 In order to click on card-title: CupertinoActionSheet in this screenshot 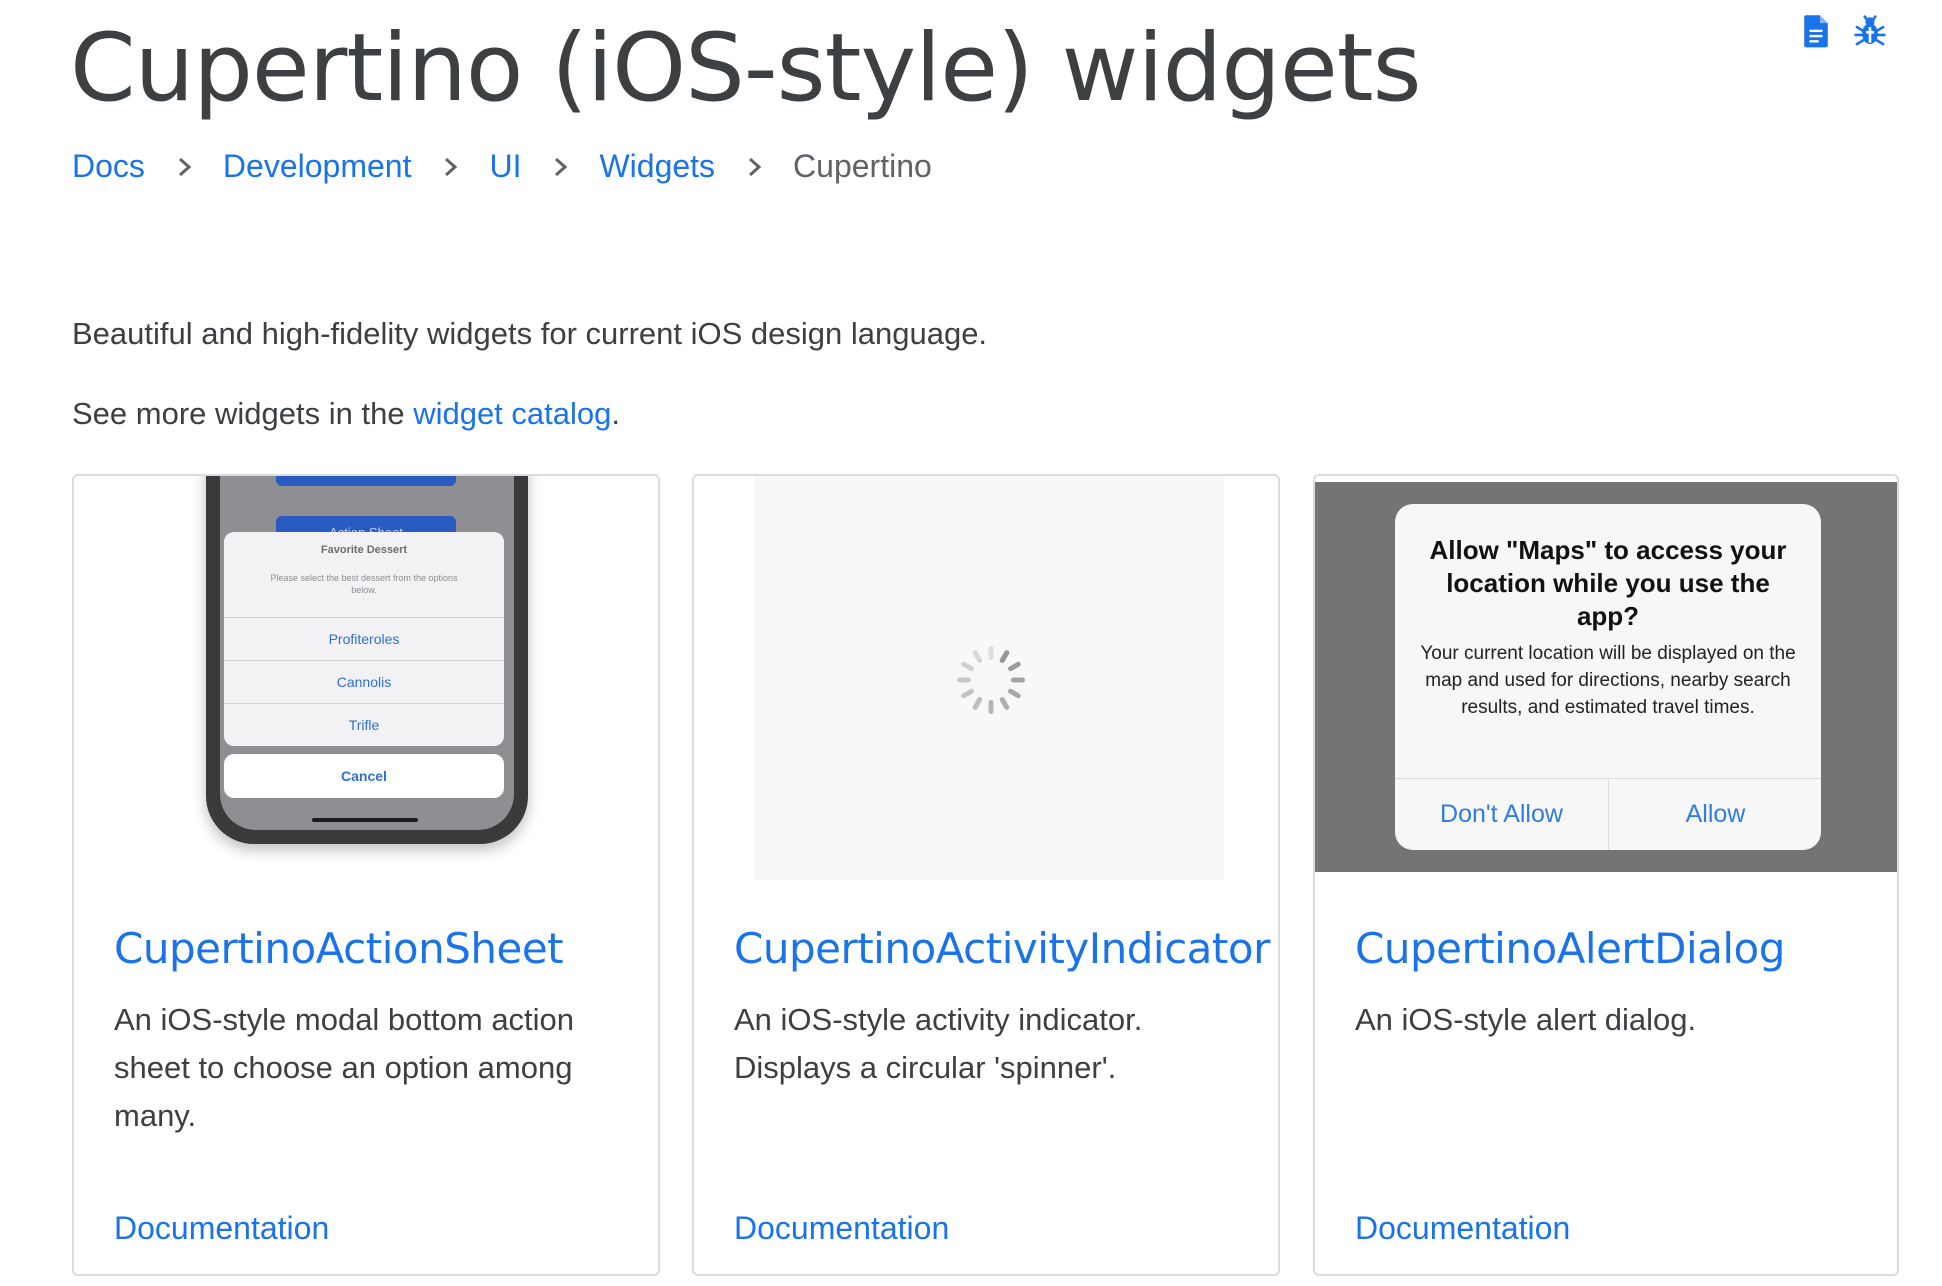, I will do `click(339, 948)`.